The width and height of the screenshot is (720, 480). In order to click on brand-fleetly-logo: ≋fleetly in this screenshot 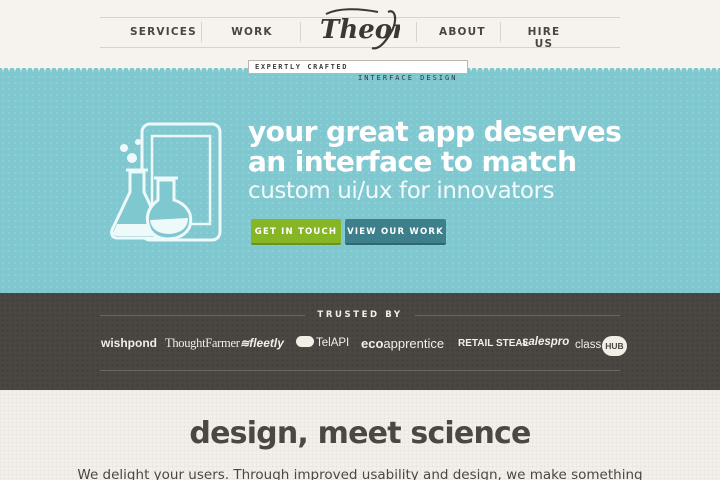, I will do `click(262, 343)`.